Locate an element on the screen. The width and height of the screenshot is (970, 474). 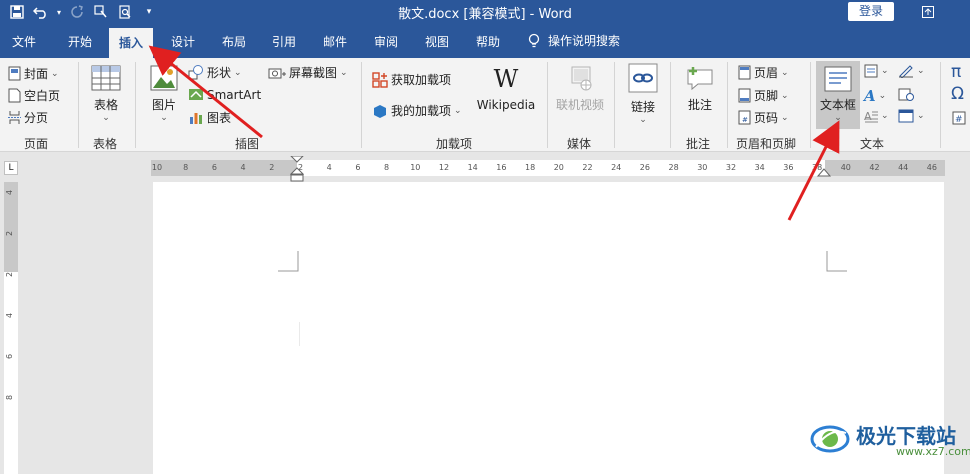
cover-page-label: 封面 is located at coordinates (36, 74).